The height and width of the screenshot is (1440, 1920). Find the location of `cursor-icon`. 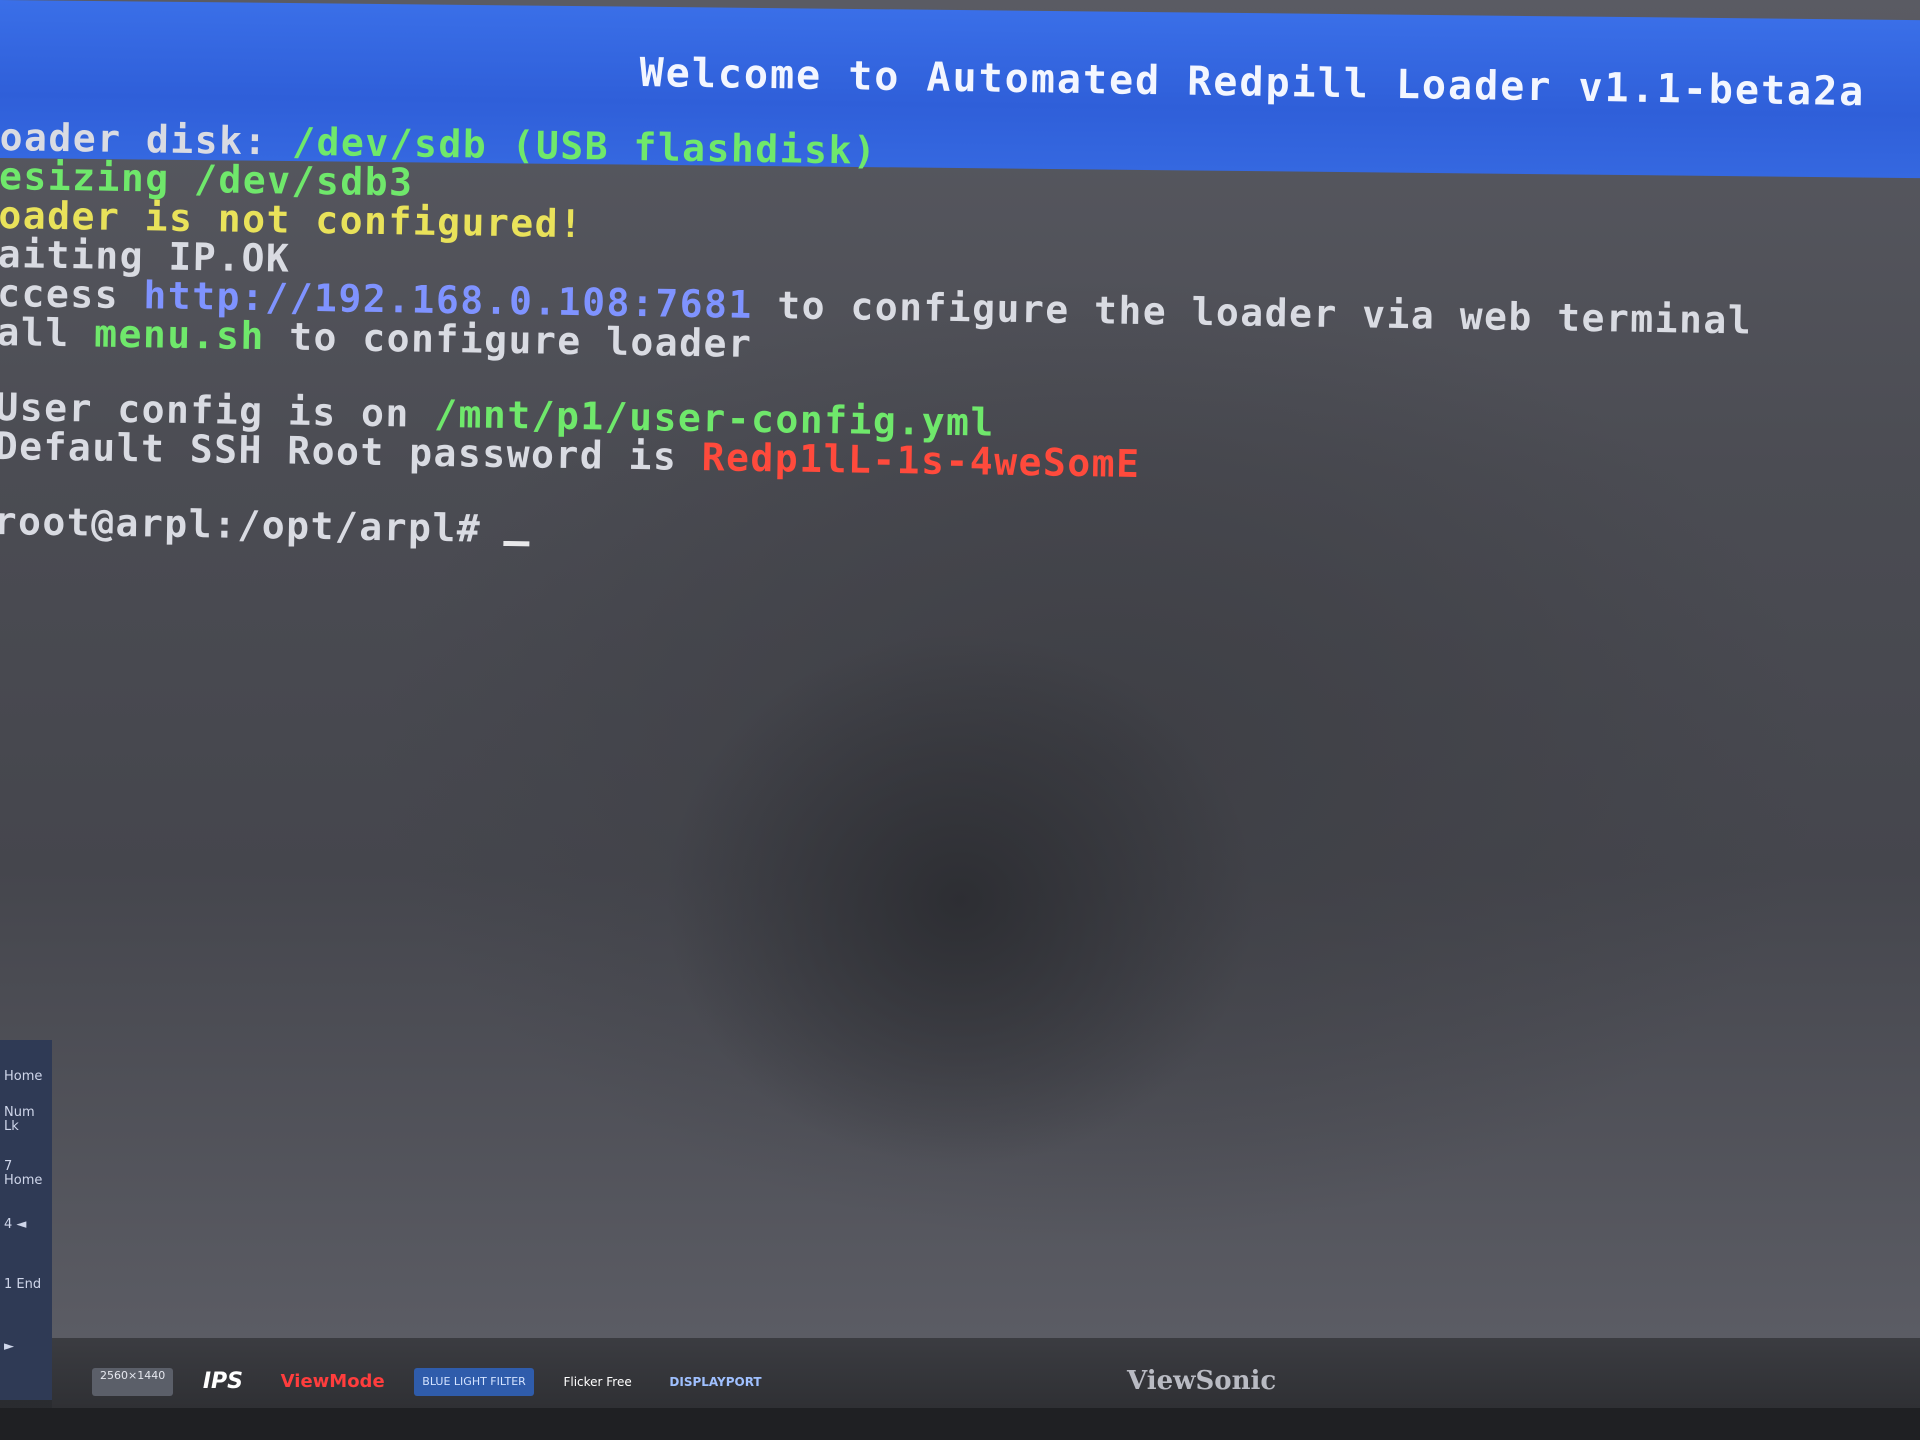

cursor-icon is located at coordinates (515, 543).